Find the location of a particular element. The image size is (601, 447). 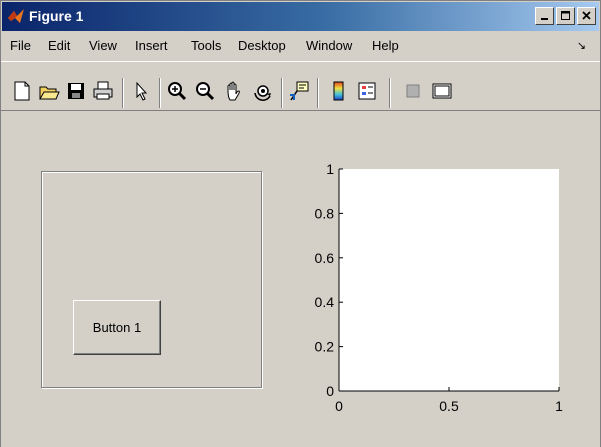

figure-toolbar is located at coordinates (300, 86).